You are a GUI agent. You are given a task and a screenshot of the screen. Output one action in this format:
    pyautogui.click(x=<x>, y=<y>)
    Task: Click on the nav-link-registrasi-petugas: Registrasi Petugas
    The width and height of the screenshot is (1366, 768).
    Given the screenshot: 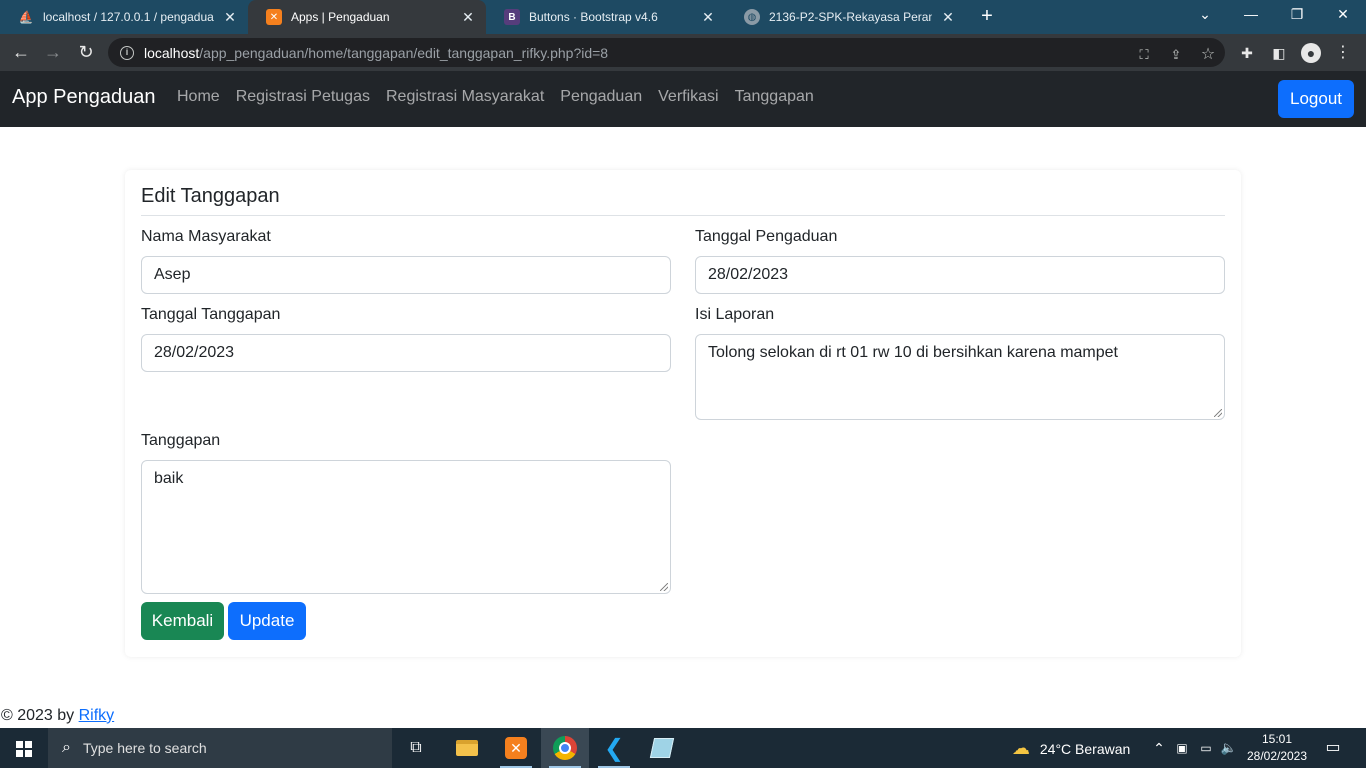 What is the action you would take?
    pyautogui.click(x=303, y=97)
    